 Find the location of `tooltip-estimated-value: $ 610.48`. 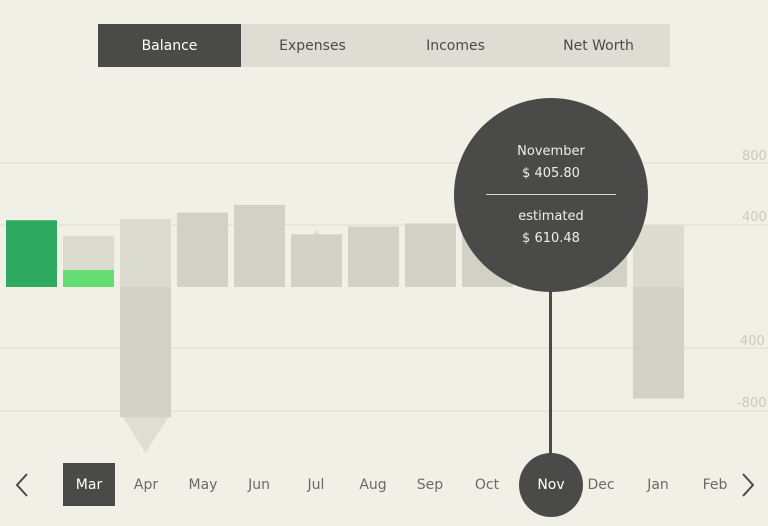

tooltip-estimated-value: $ 610.48 is located at coordinates (551, 238).